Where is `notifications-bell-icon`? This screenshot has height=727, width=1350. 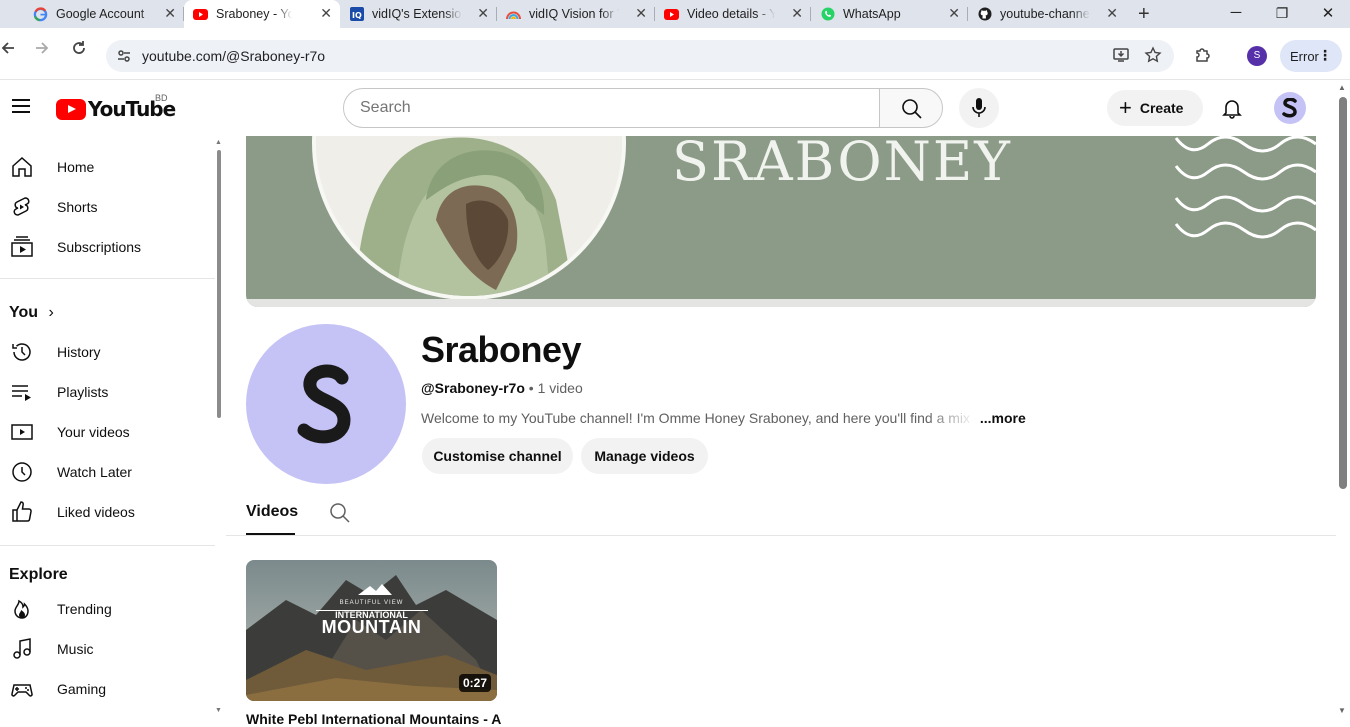
notifications-bell-icon is located at coordinates (1232, 108).